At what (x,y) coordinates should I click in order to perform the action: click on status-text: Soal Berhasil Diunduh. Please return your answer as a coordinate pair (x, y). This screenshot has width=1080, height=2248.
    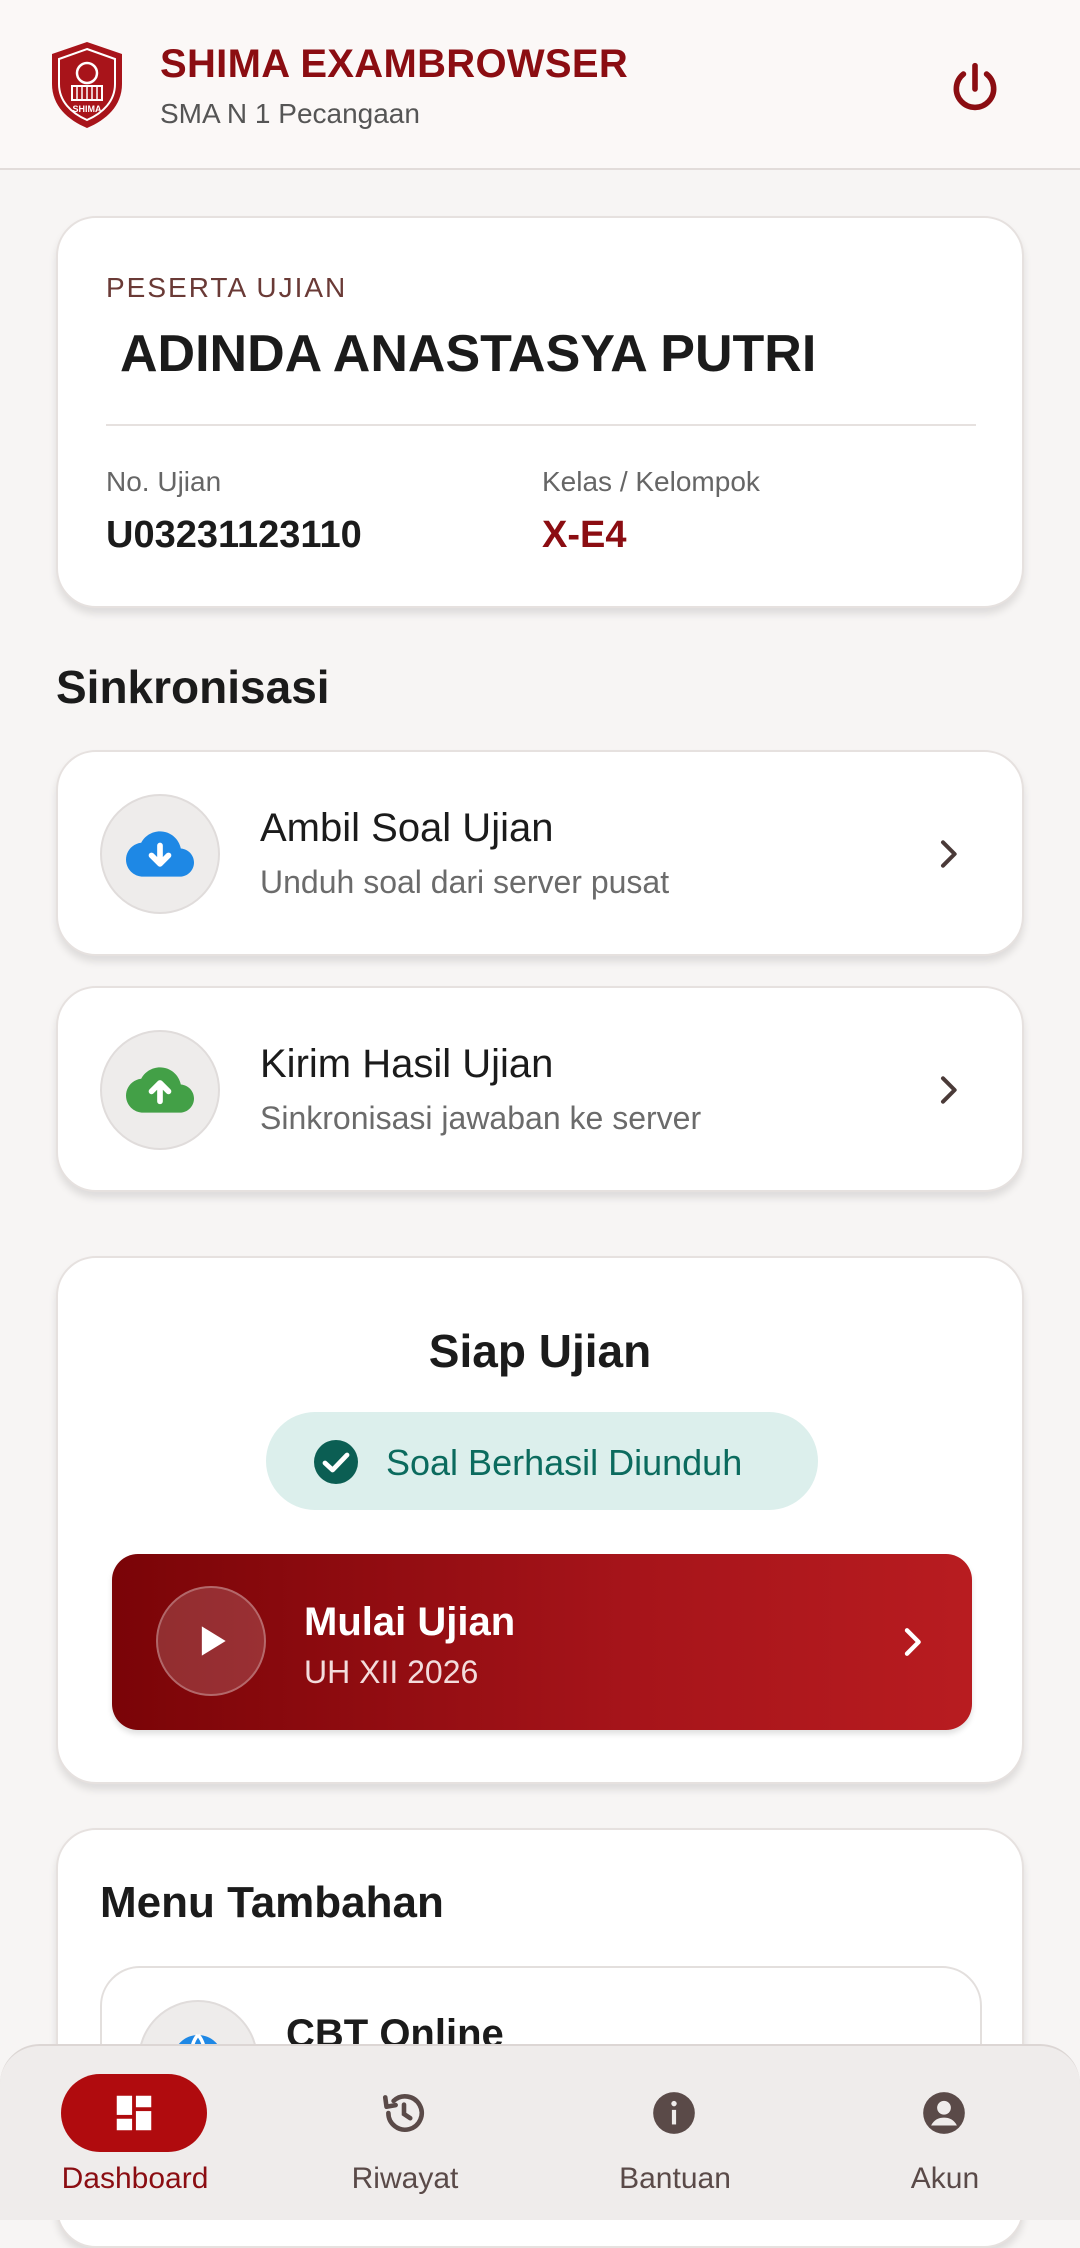
    Looking at the image, I should click on (564, 1462).